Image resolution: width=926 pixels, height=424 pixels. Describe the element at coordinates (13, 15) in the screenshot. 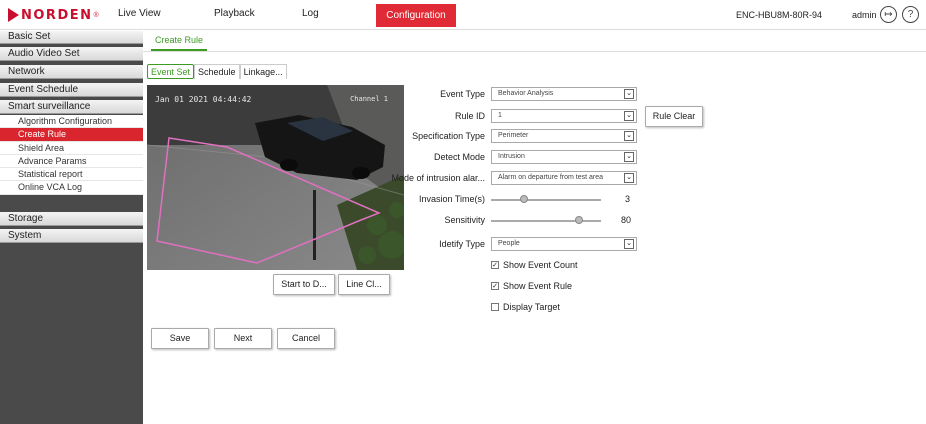

I see `logo-arrow-icon` at that location.